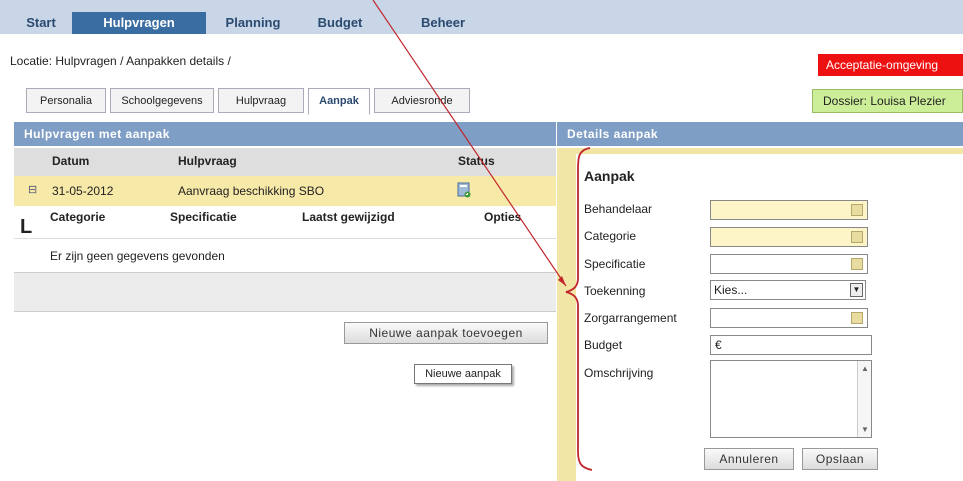  Describe the element at coordinates (562, 281) in the screenshot. I see `annotation-arrowhead` at that location.